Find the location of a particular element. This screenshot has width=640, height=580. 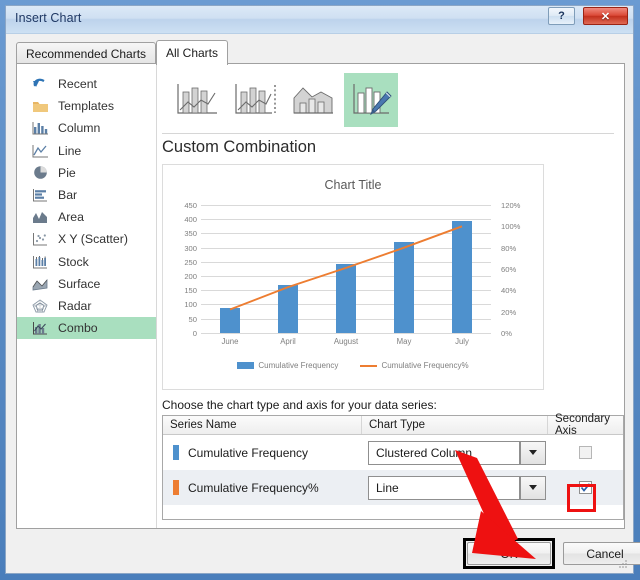

sidebar-item-xy-scatter: X Y (Scatter) is located at coordinates (86, 239).